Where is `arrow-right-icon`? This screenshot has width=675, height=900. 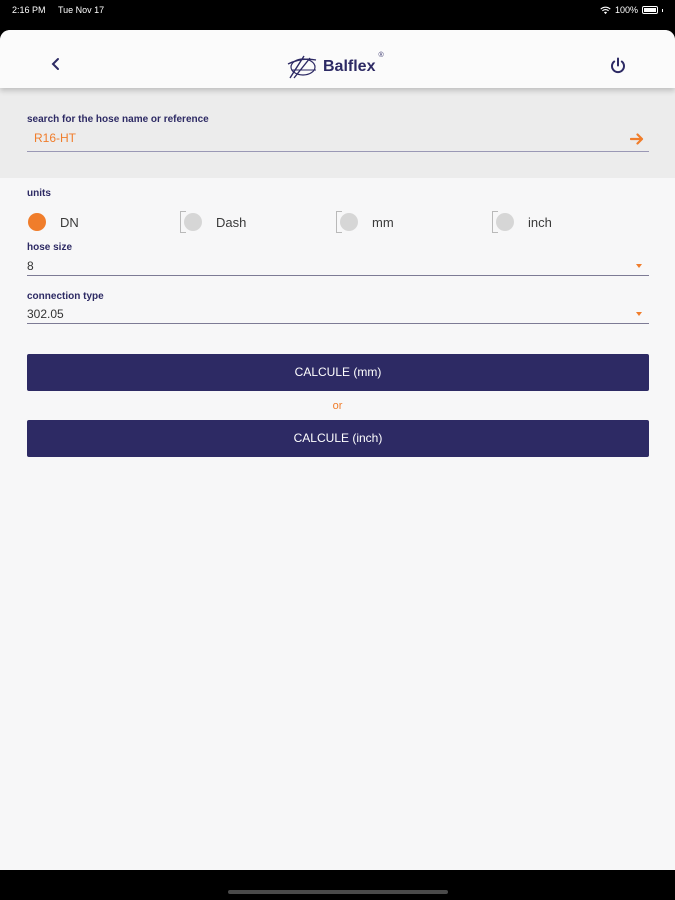 arrow-right-icon is located at coordinates (636, 139).